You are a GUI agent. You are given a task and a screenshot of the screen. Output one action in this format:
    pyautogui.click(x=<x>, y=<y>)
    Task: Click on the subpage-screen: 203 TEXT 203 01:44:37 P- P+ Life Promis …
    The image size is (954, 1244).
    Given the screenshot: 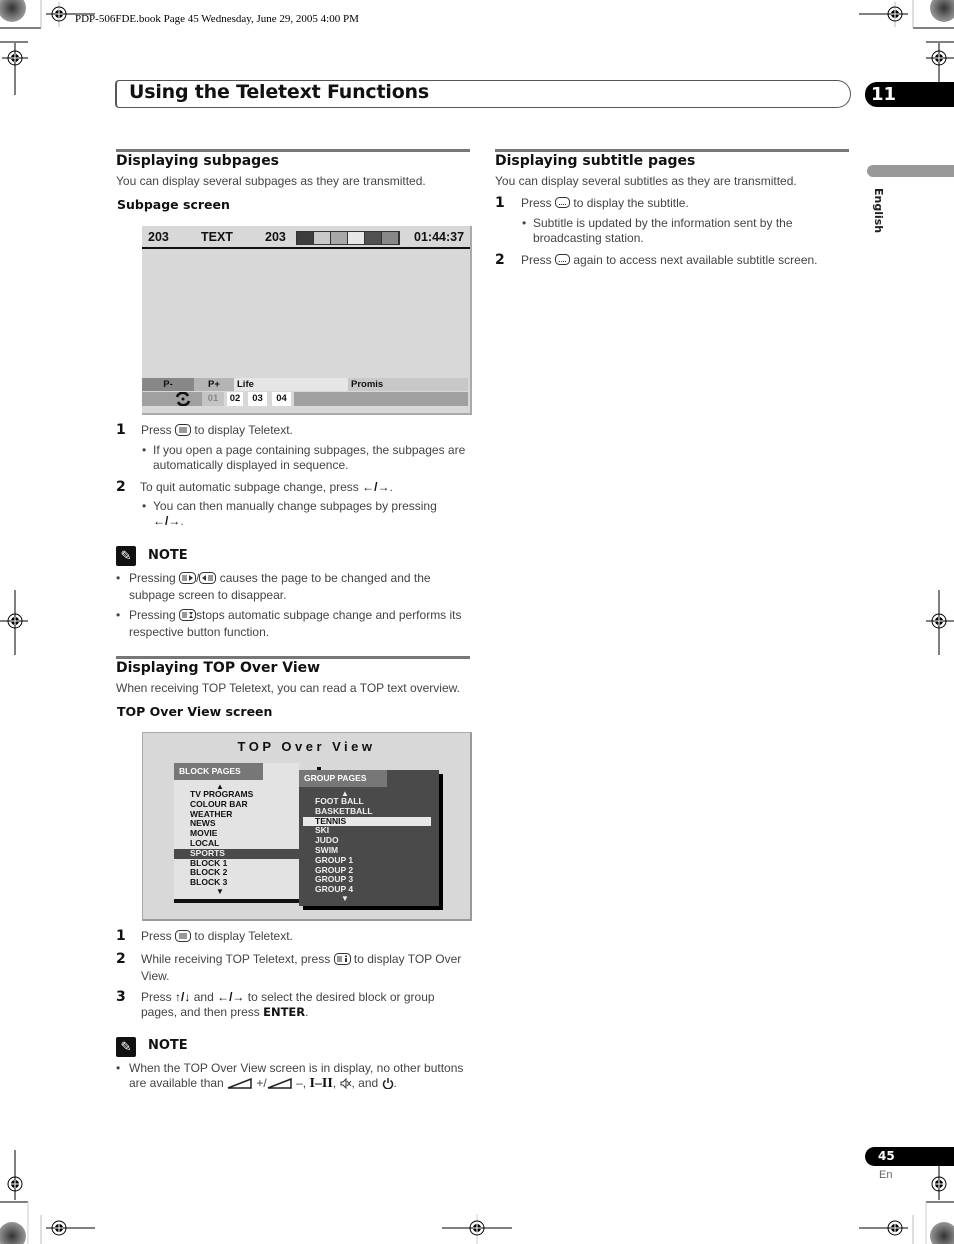 What is the action you would take?
    pyautogui.click(x=307, y=320)
    